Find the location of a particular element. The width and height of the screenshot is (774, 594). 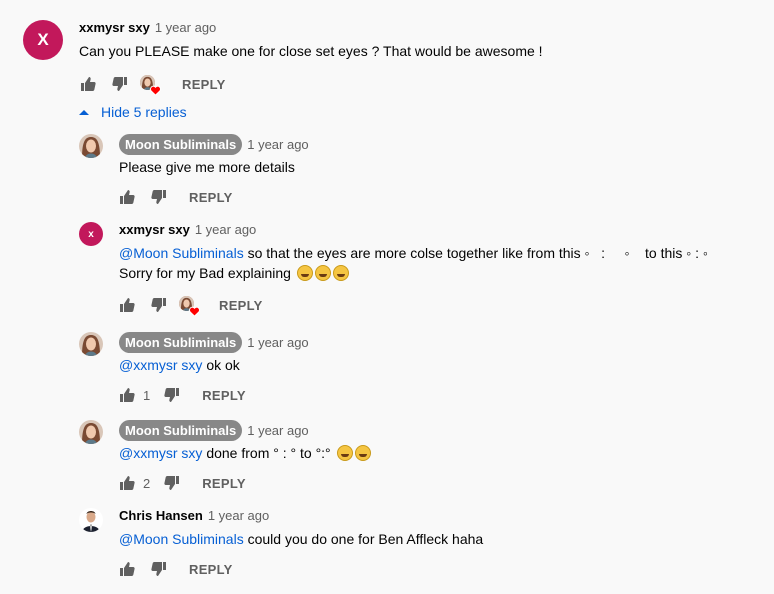

comment-text: Please give me more details is located at coordinates (207, 167).